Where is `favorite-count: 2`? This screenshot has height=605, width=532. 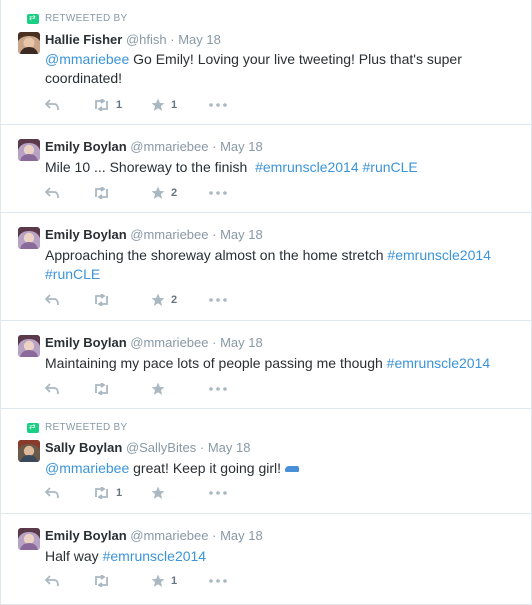
favorite-count: 2 is located at coordinates (174, 193).